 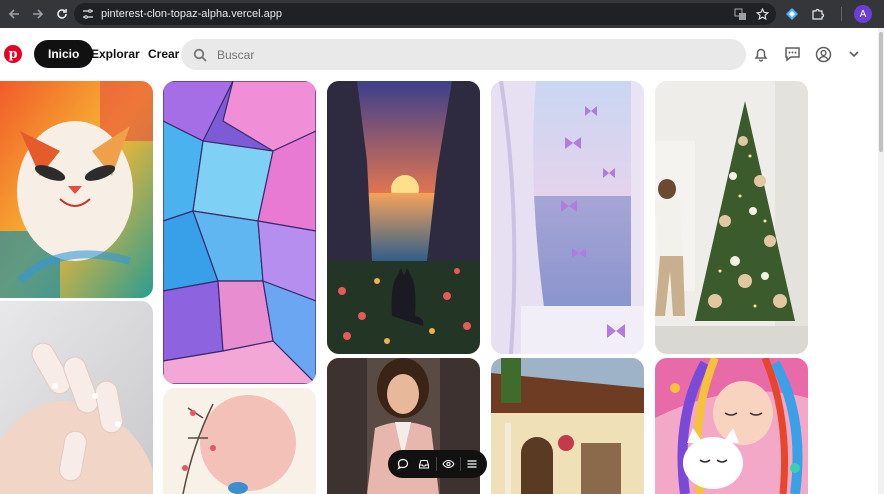 I want to click on pin-pink-watercolor, so click(x=239, y=441).